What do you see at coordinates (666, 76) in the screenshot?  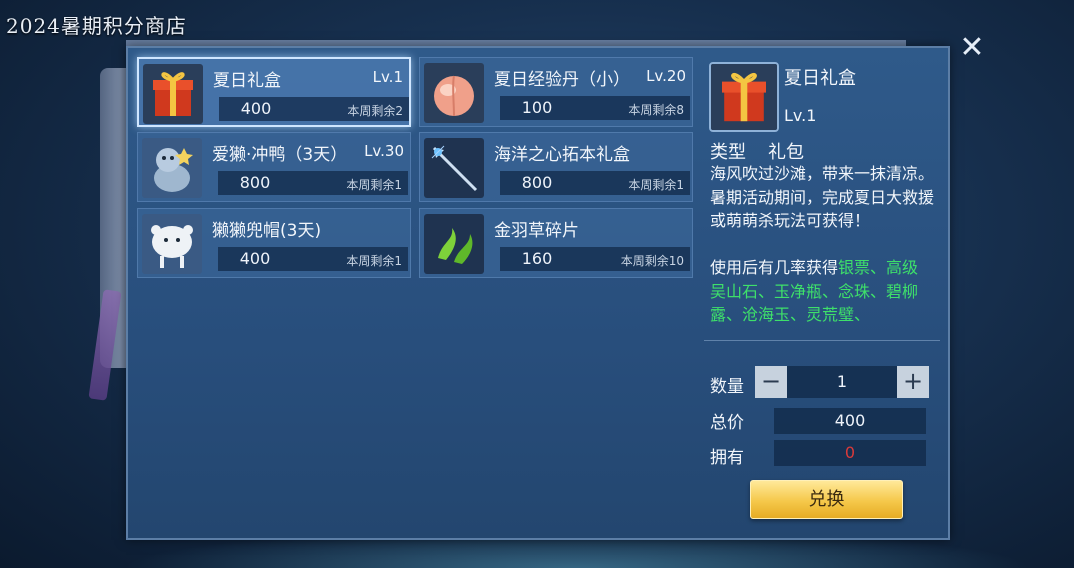 I see `item-level: Lv.20` at bounding box center [666, 76].